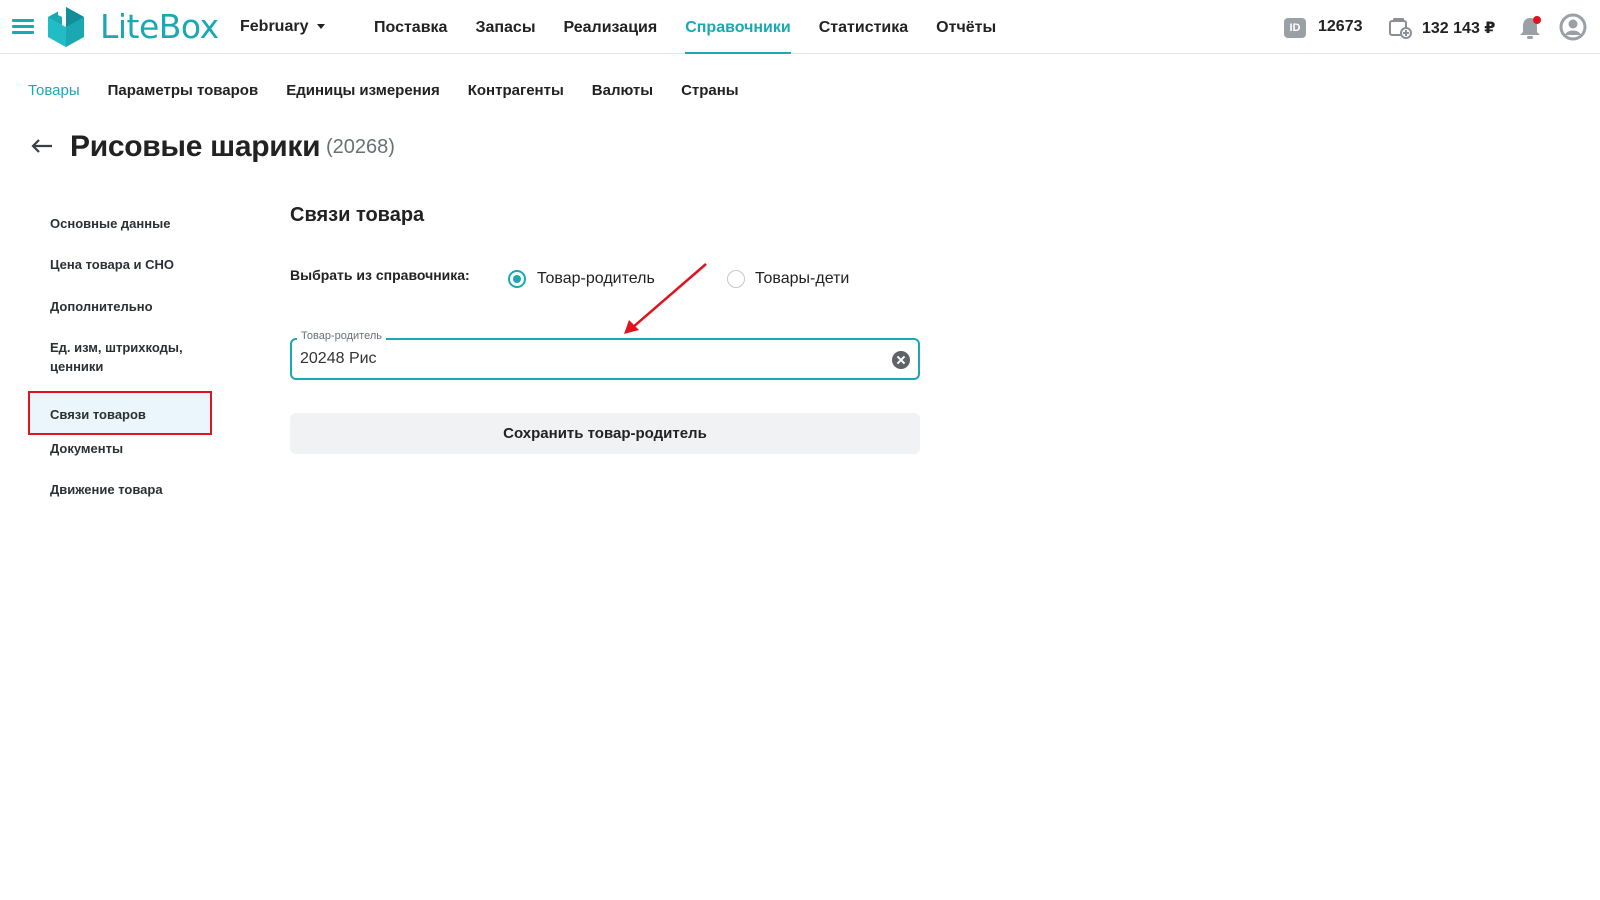 Image resolution: width=1600 pixels, height=900 pixels. Describe the element at coordinates (738, 27) in the screenshot. I see `nav-item-spravochniki: Справочники` at that location.